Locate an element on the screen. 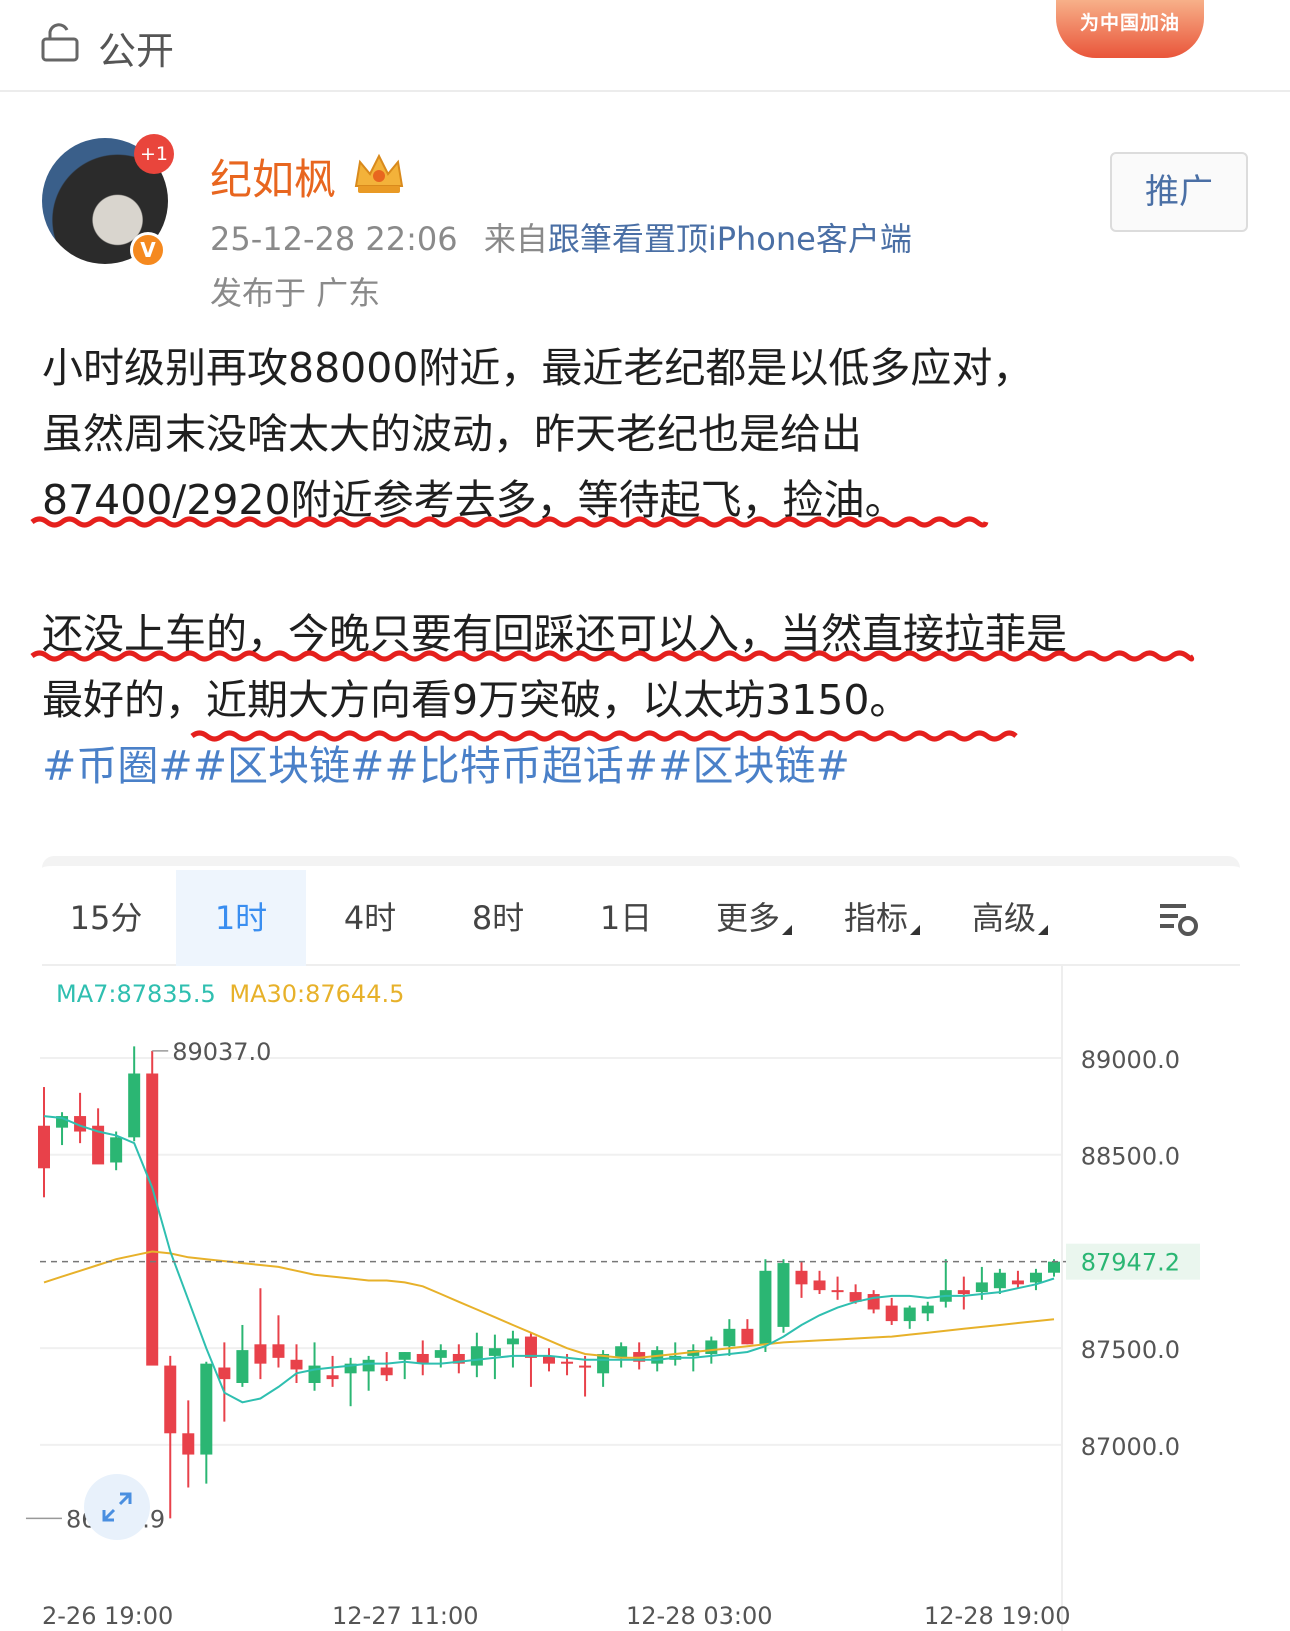 This screenshot has height=1631, width=1290. chart-interval-tabs: 15分 1时 4时 8时 1日 更多 指标 高级 is located at coordinates (641, 918).